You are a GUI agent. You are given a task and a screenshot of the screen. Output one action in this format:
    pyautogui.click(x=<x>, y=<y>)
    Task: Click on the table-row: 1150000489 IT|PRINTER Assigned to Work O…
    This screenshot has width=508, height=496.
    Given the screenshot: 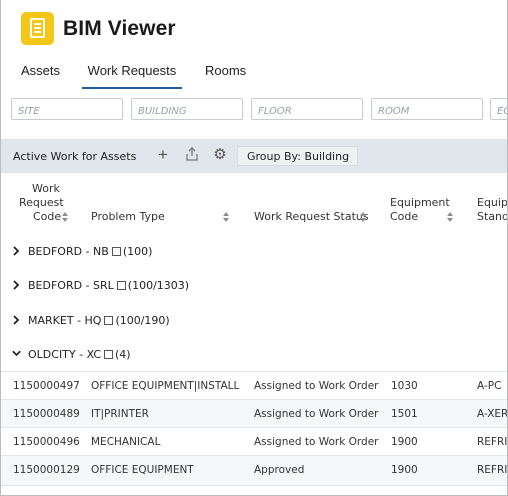 What is the action you would take?
    pyautogui.click(x=254, y=413)
    